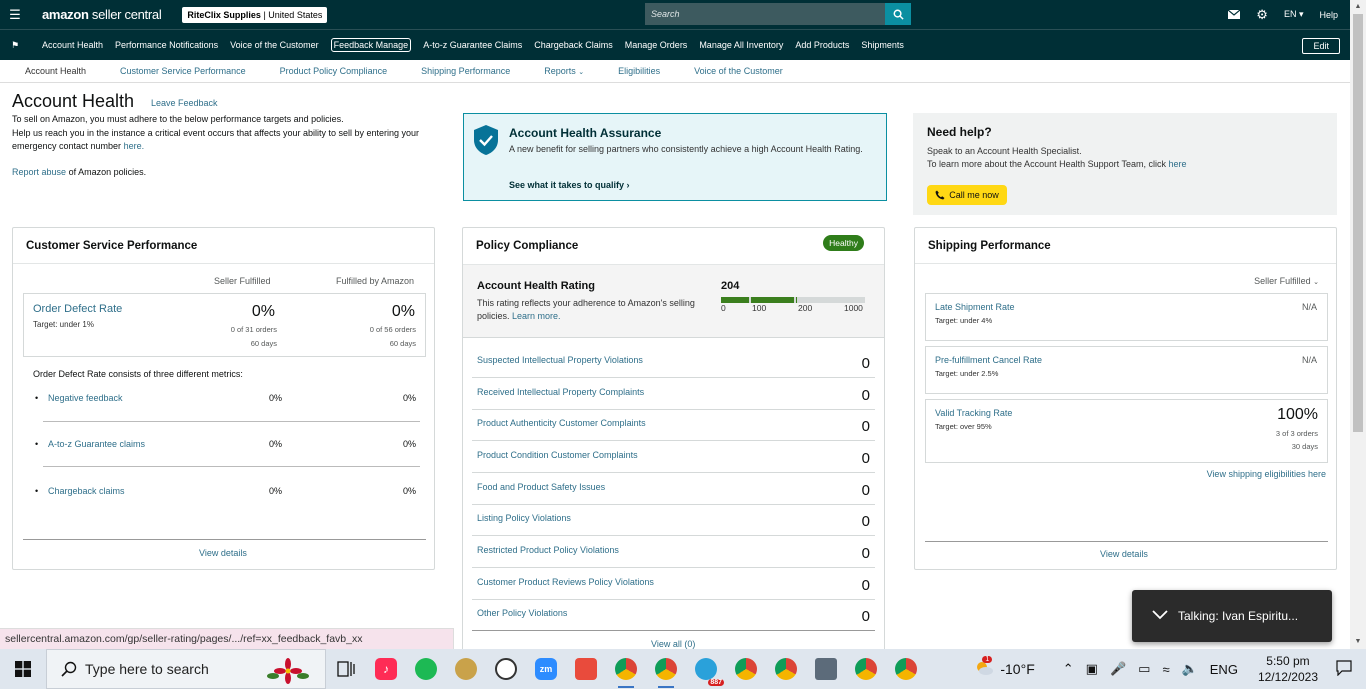 The image size is (1366, 689). What do you see at coordinates (1358, 223) in the screenshot?
I see `scrollbar-thumb` at bounding box center [1358, 223].